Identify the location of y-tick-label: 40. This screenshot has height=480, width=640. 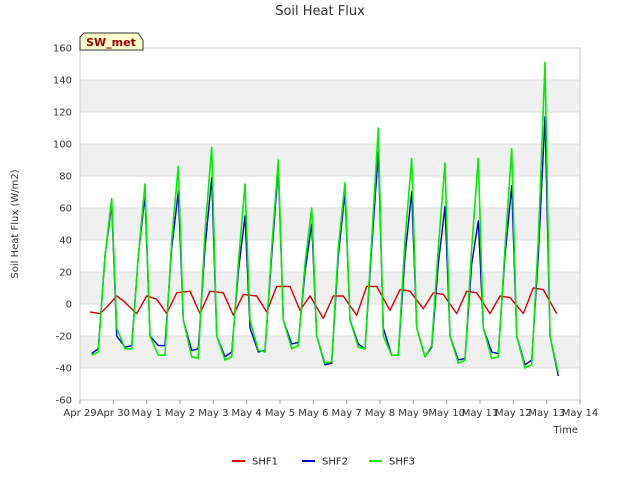
(65, 241).